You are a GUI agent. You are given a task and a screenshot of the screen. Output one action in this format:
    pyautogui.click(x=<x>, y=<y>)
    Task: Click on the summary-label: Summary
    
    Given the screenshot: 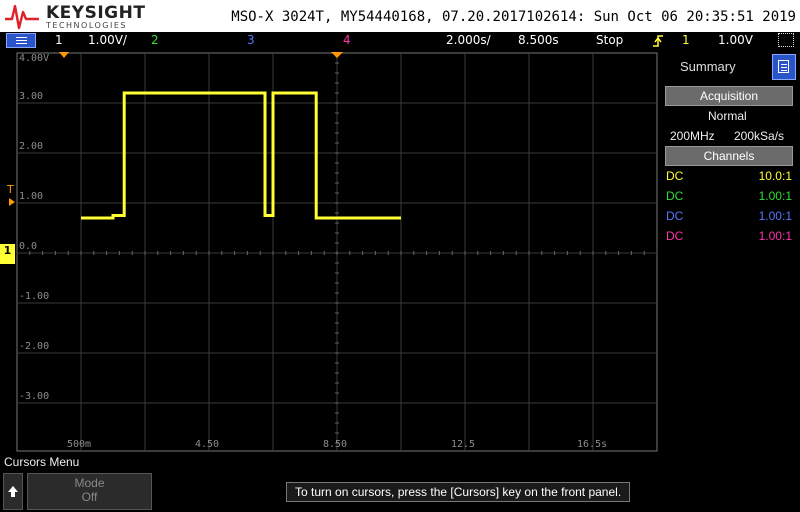 What is the action you would take?
    pyautogui.click(x=708, y=66)
    